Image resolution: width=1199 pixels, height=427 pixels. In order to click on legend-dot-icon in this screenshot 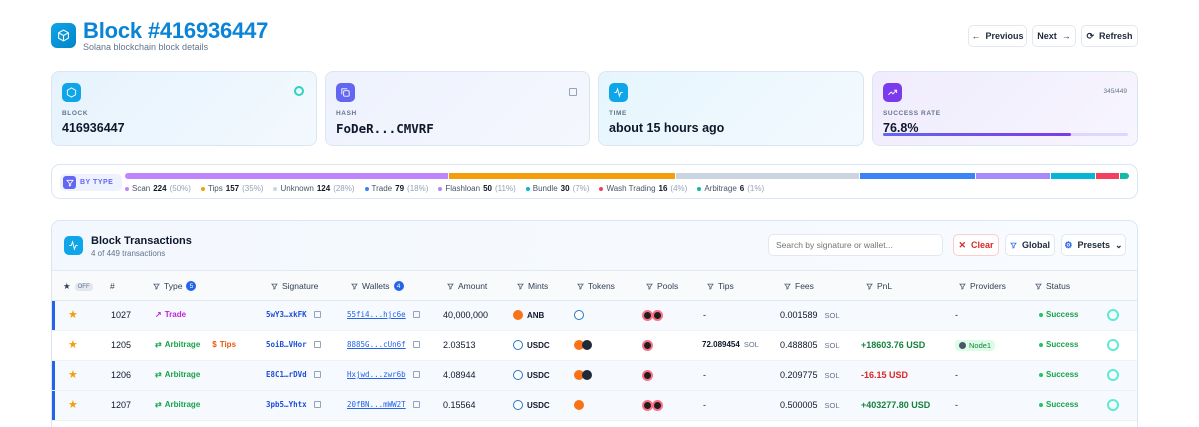, I will do `click(601, 188)`.